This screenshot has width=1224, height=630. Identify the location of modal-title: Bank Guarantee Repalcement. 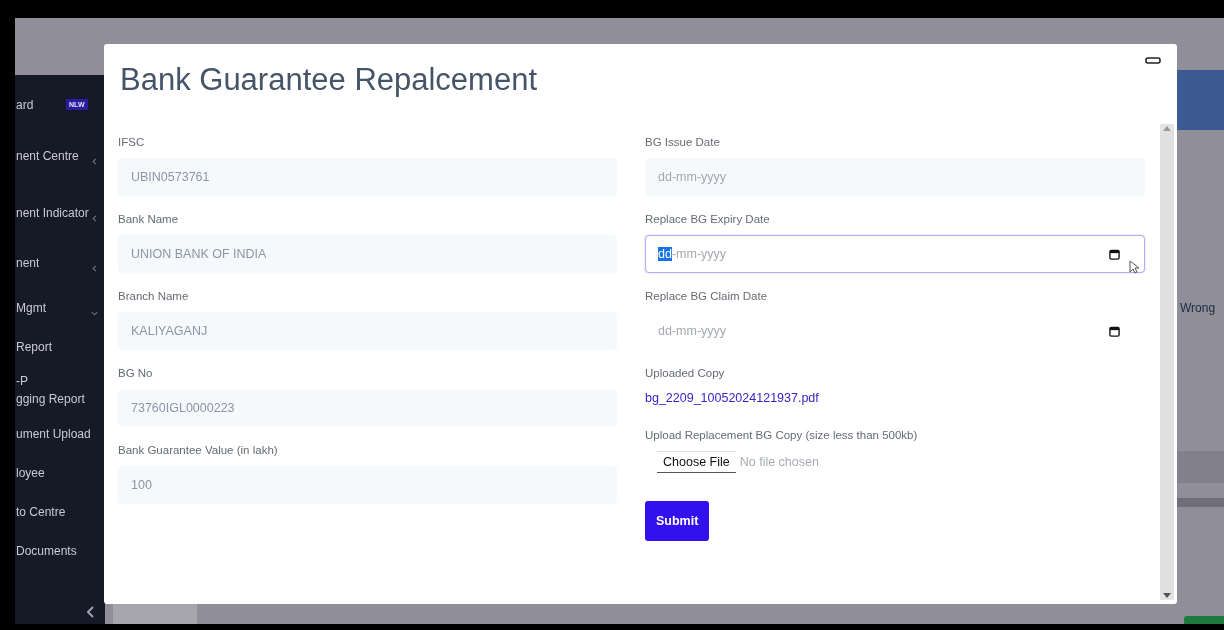
(329, 80).